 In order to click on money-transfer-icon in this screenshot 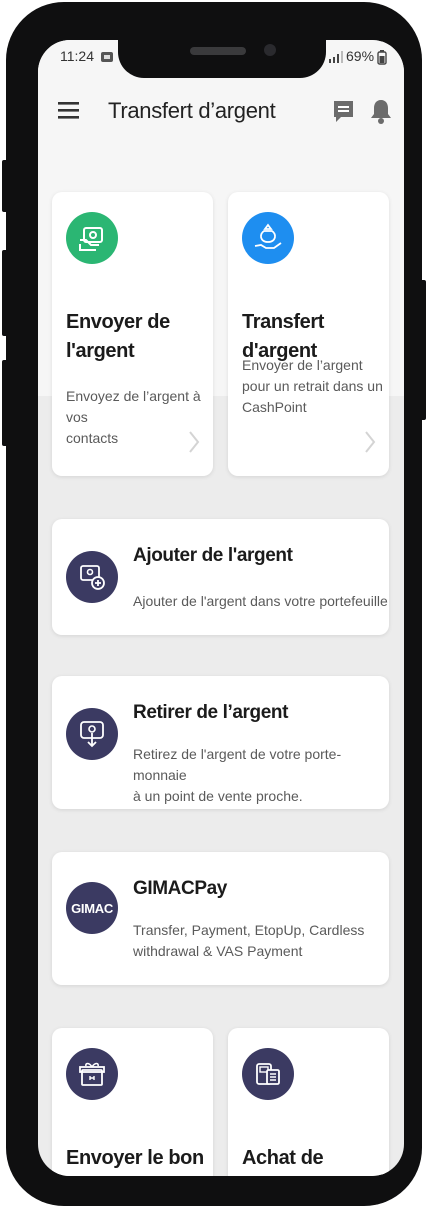, I will do `click(92, 238)`.